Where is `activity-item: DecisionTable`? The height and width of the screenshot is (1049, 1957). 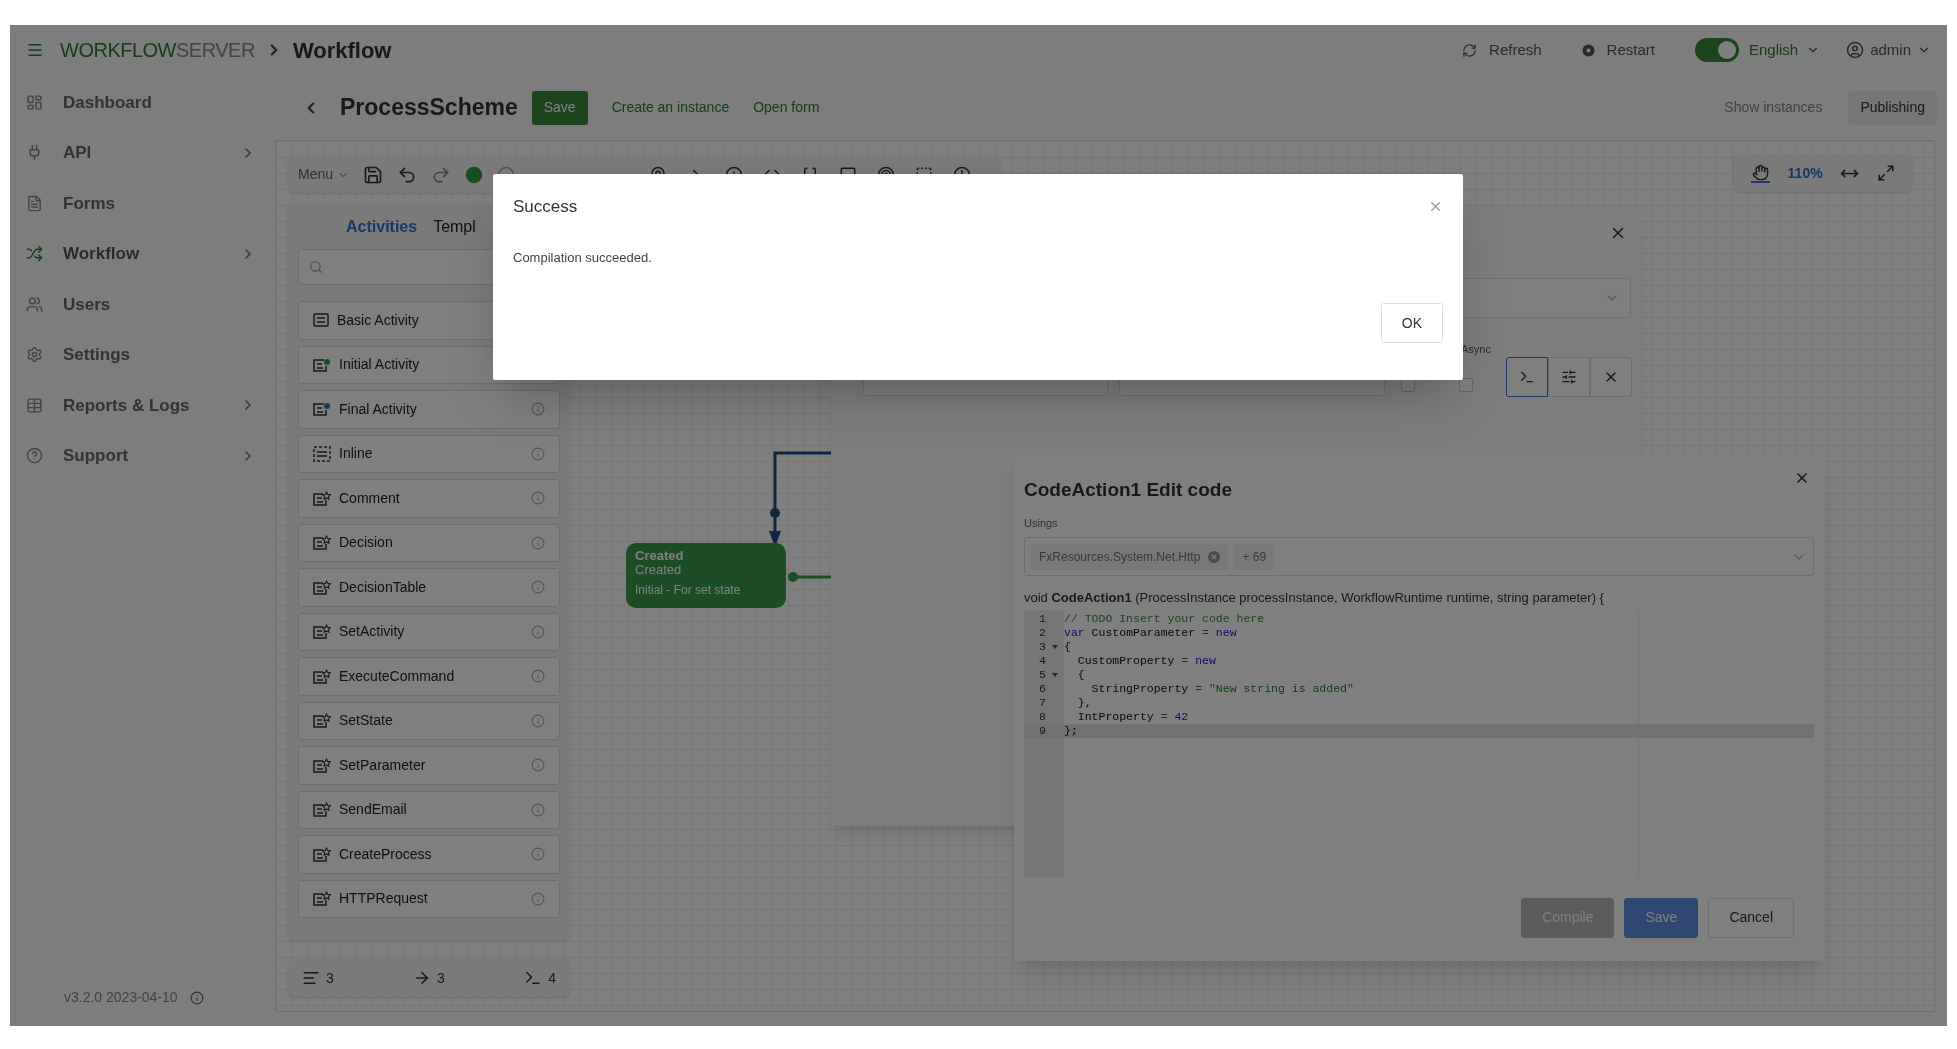
activity-item: DecisionTable is located at coordinates (429, 587).